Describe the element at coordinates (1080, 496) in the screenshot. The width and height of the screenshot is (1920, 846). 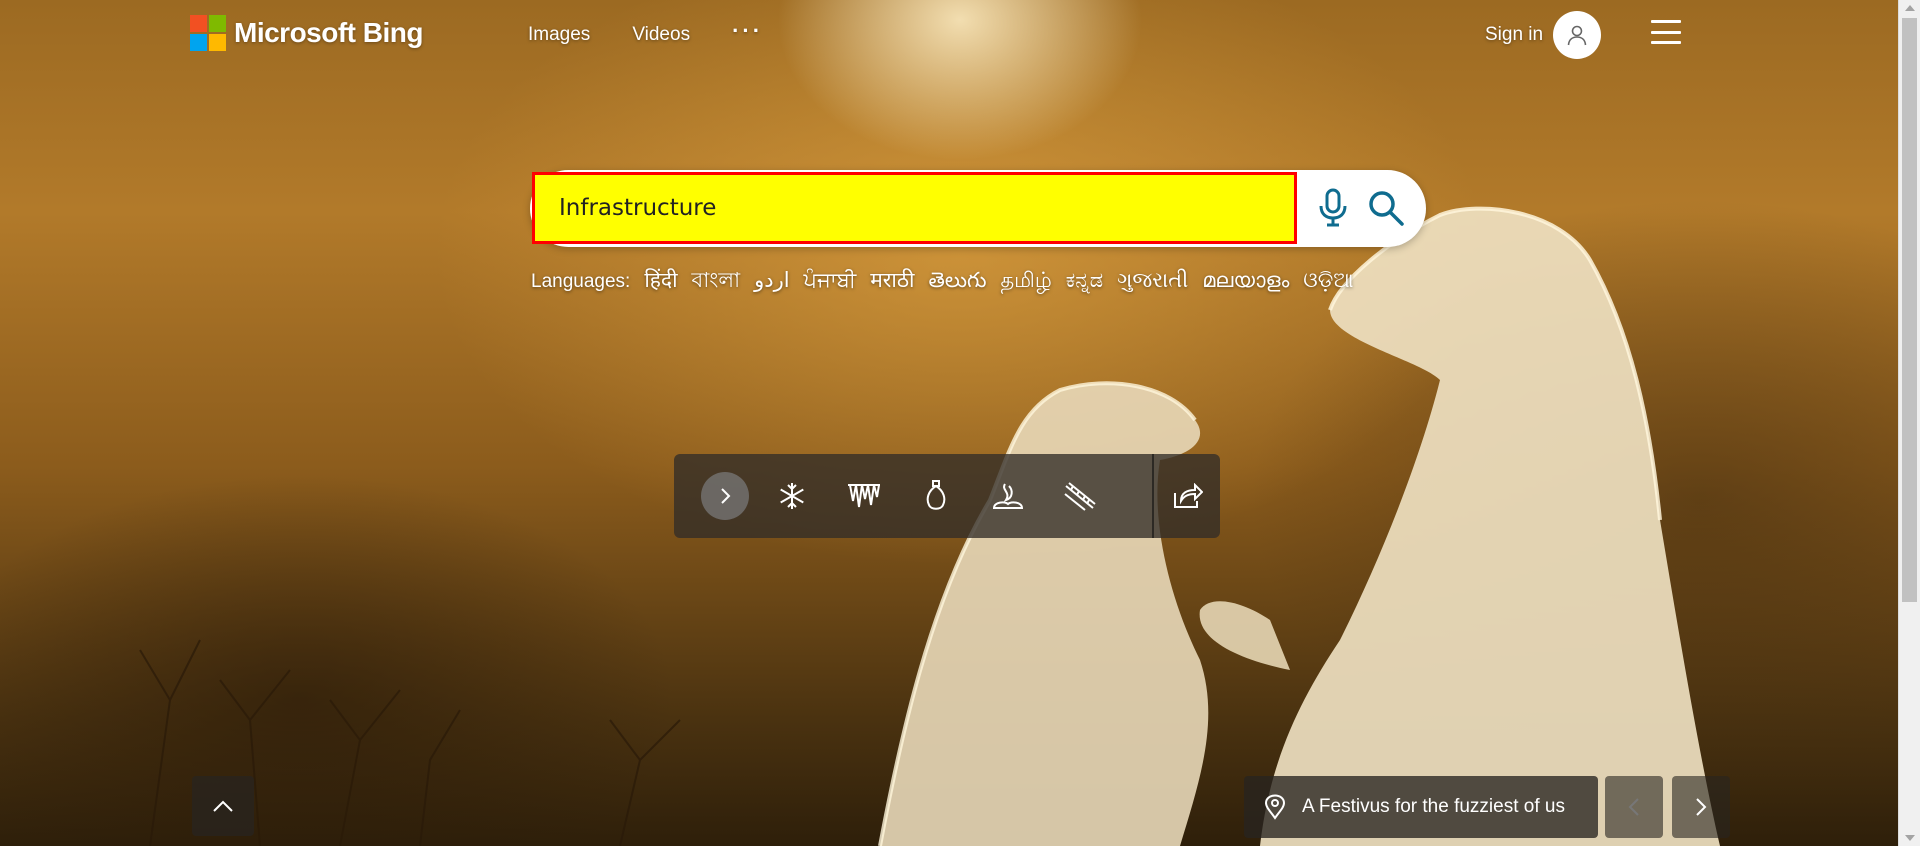
I see `garland-icon` at that location.